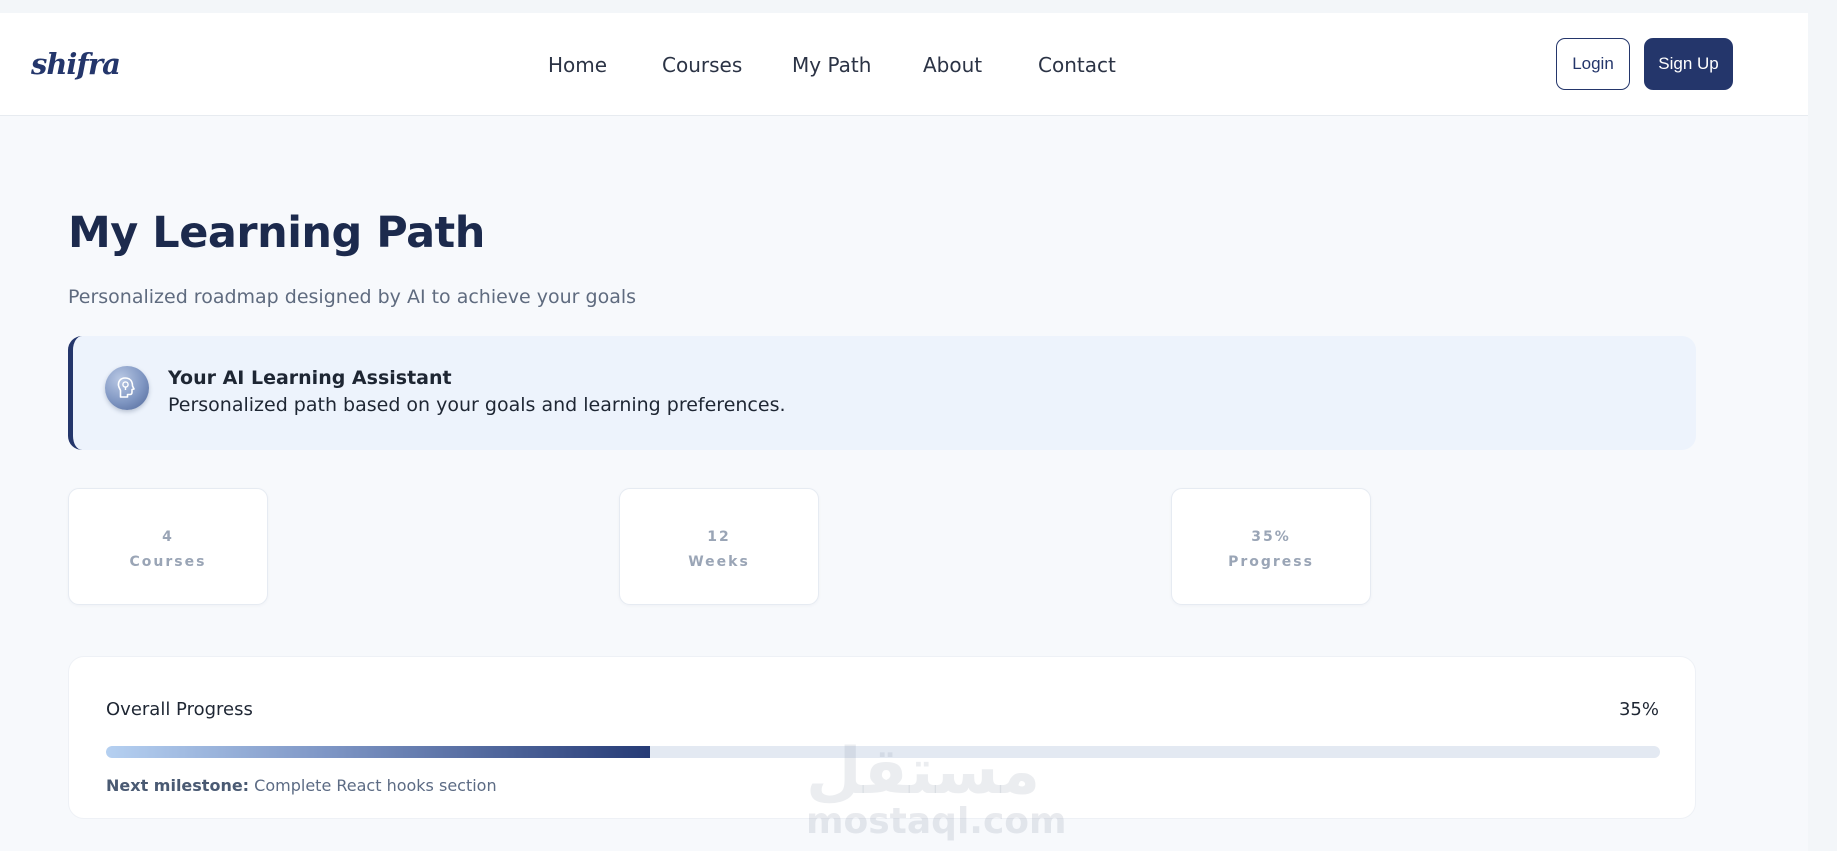 The image size is (1837, 851). Describe the element at coordinates (276, 233) in the screenshot. I see `page-title: My Learning Path` at that location.